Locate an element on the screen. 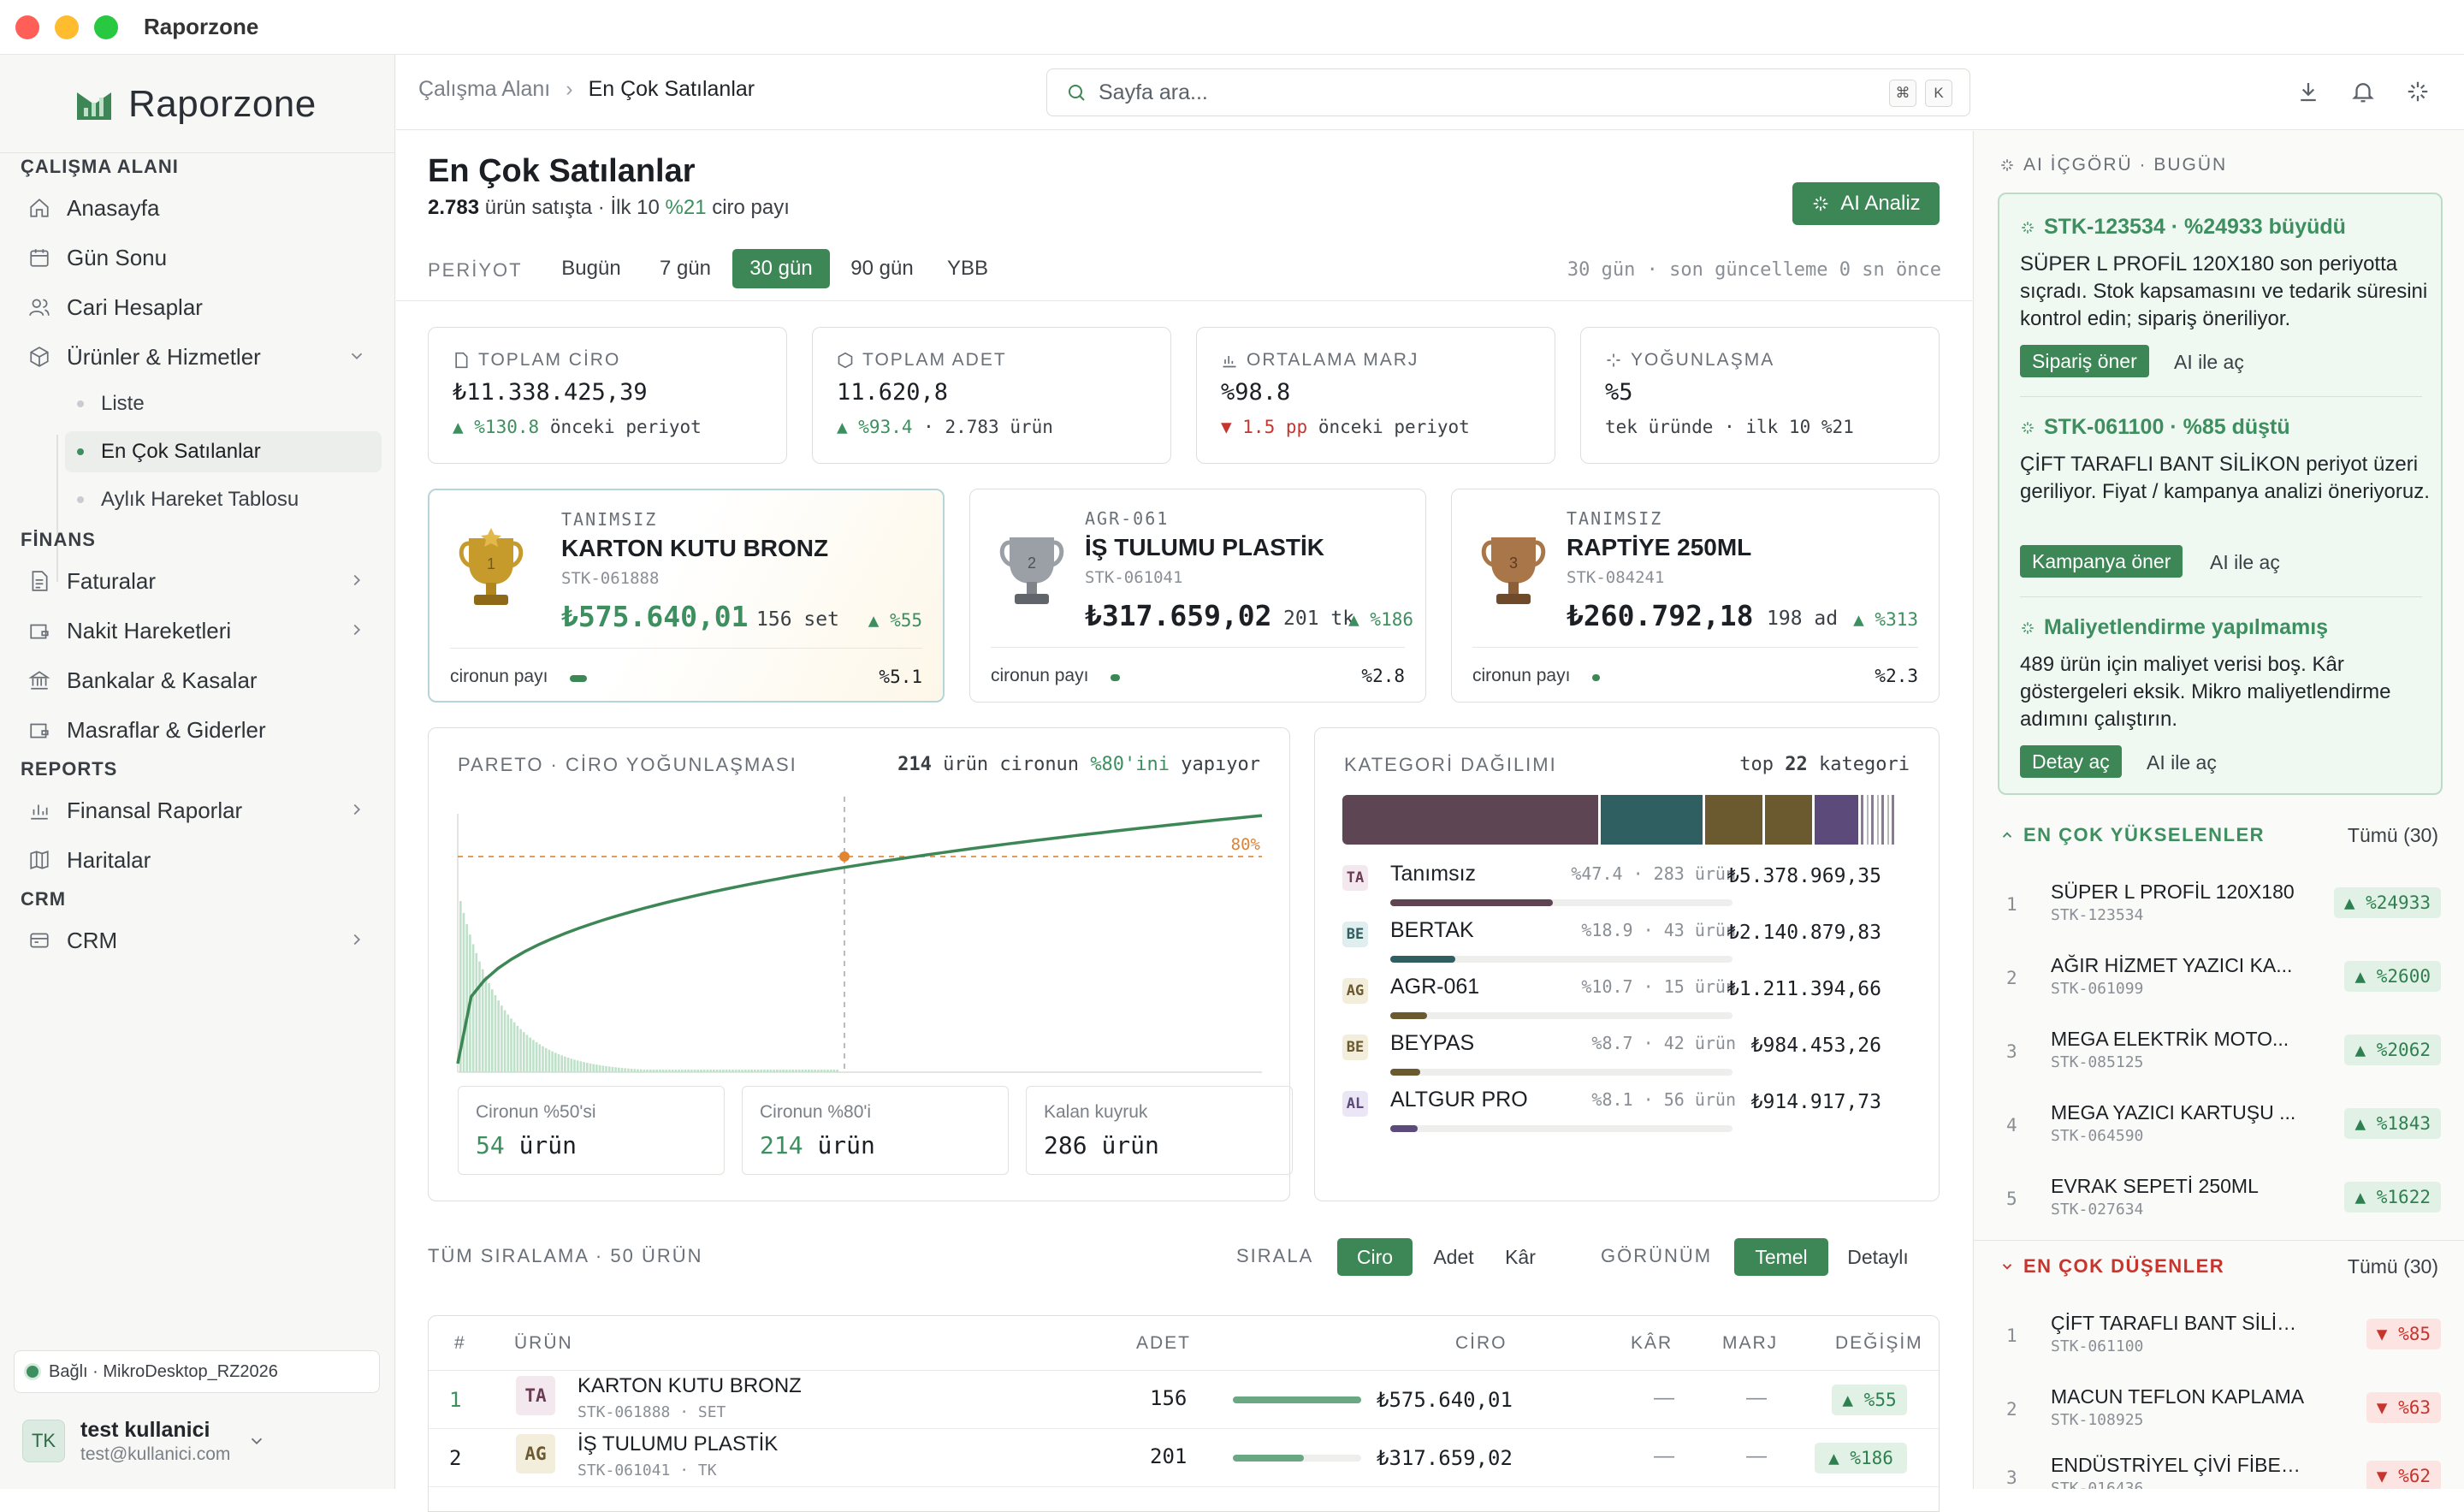 The height and width of the screenshot is (1512, 2464). sidebar-item-home: Anasayfa is located at coordinates (200, 208).